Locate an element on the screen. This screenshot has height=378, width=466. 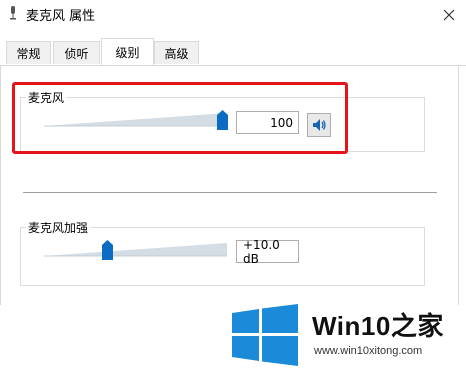
microphone-level-slider is located at coordinates (137, 121).